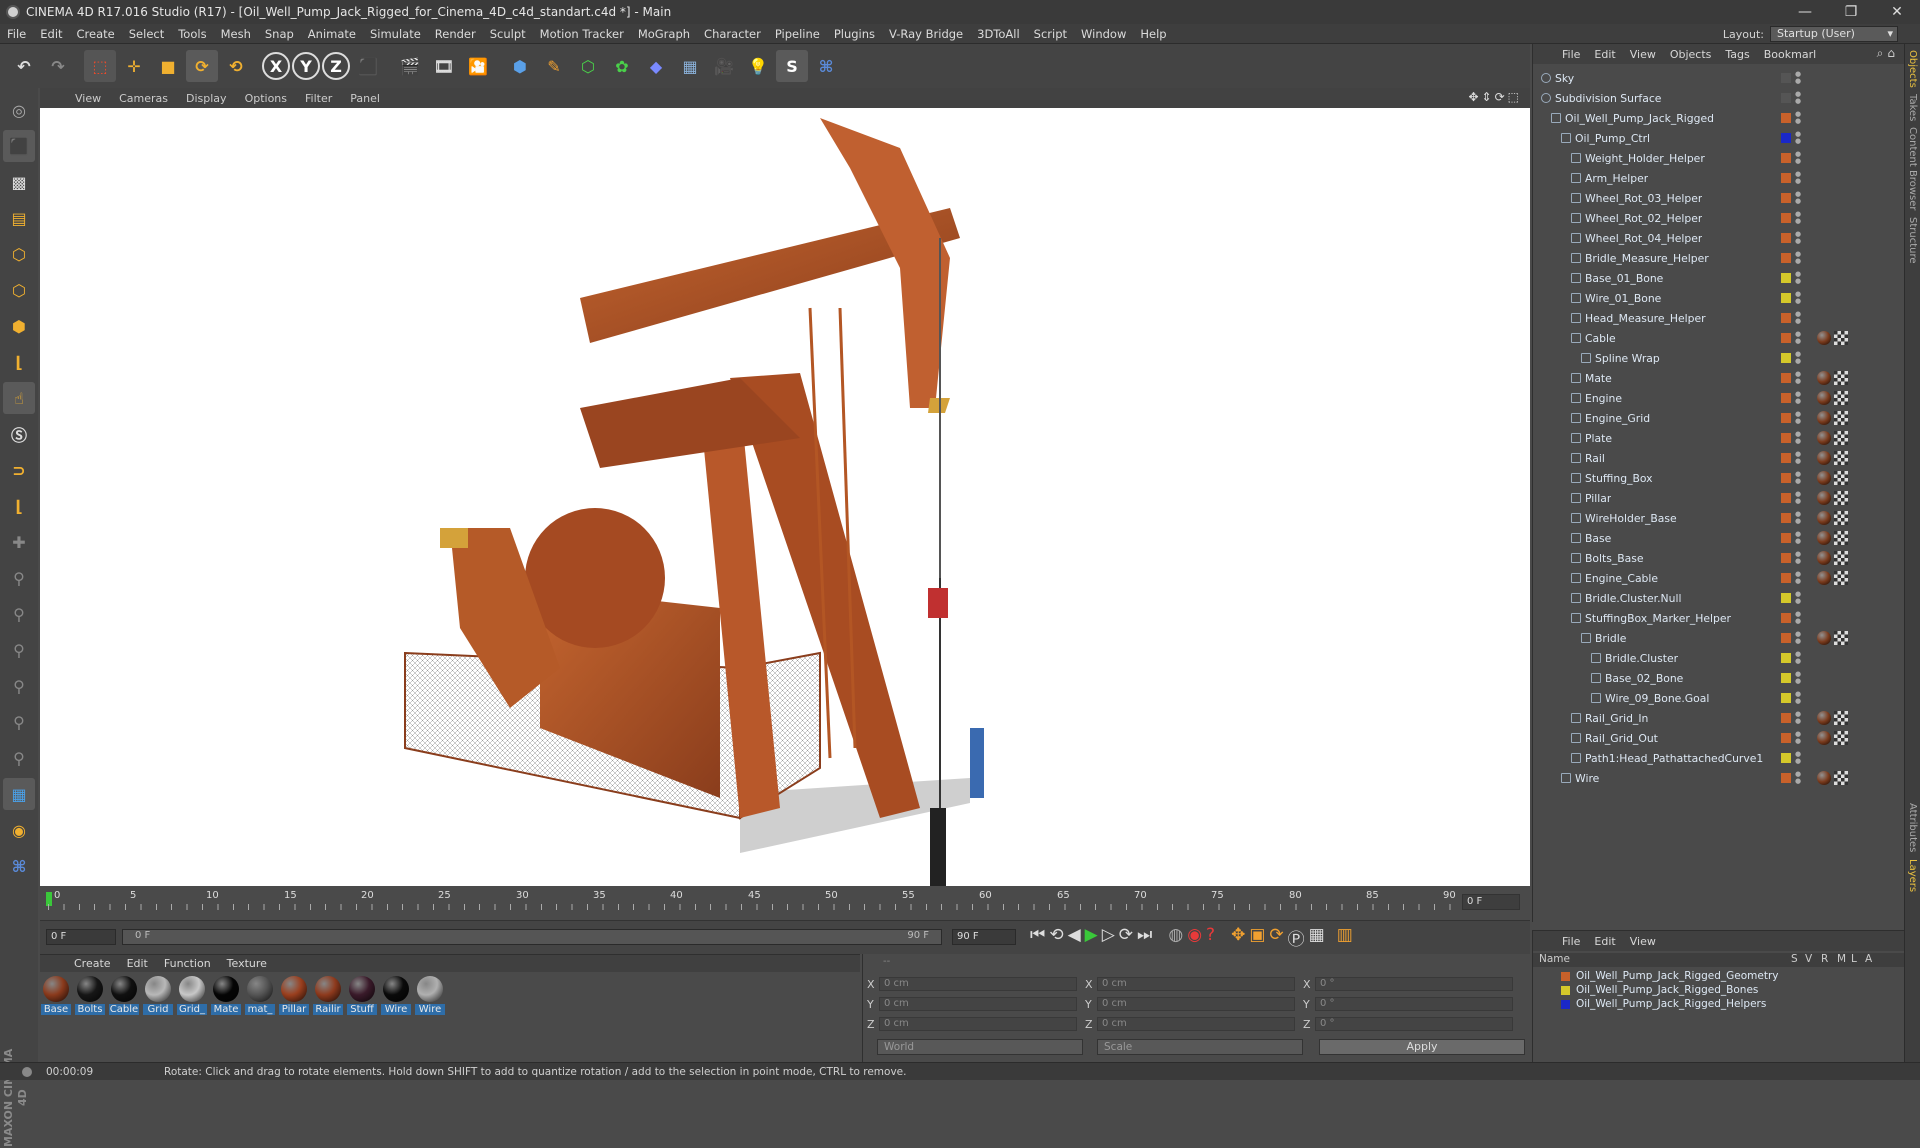 The image size is (1920, 1148). What do you see at coordinates (1210, 937) in the screenshot?
I see `autokey-icon: ?` at bounding box center [1210, 937].